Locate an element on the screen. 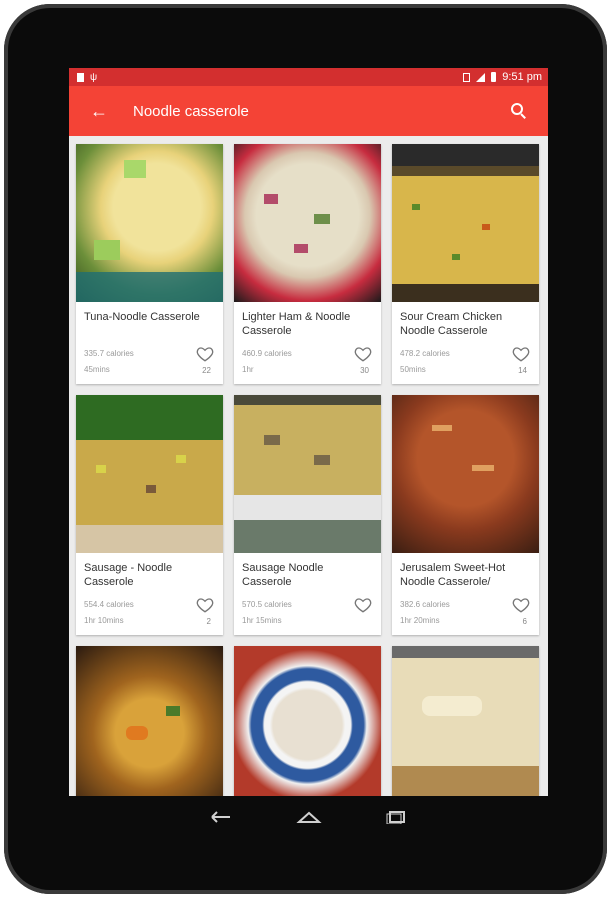 The height and width of the screenshot is (900, 613). recipe-time: 1hr 20mins is located at coordinates (420, 620).